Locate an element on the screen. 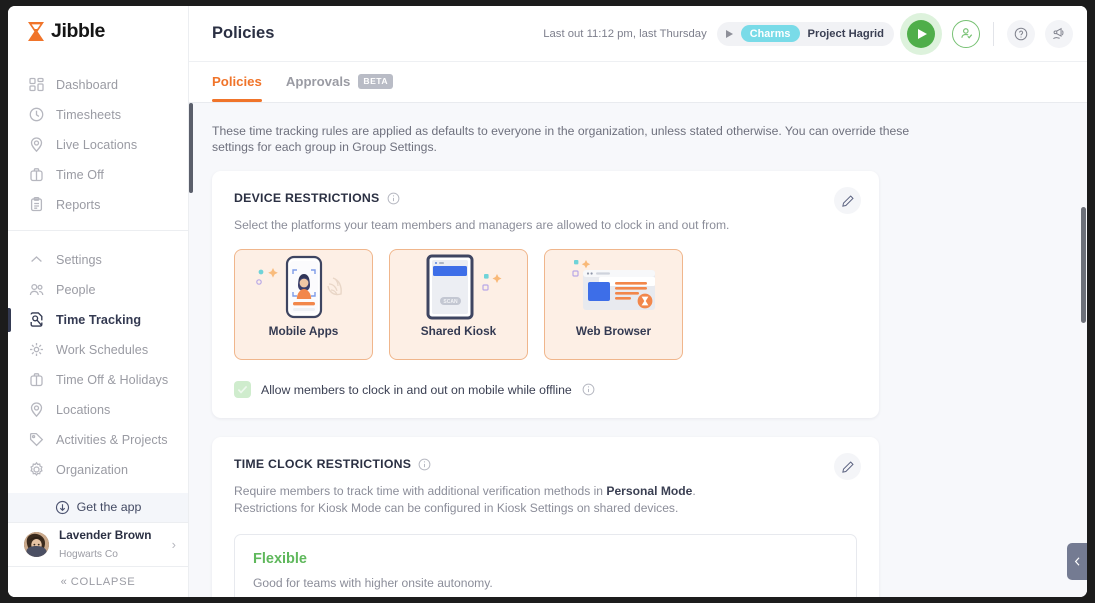 The height and width of the screenshot is (603, 1095). chevron-up-icon is located at coordinates (36, 259).